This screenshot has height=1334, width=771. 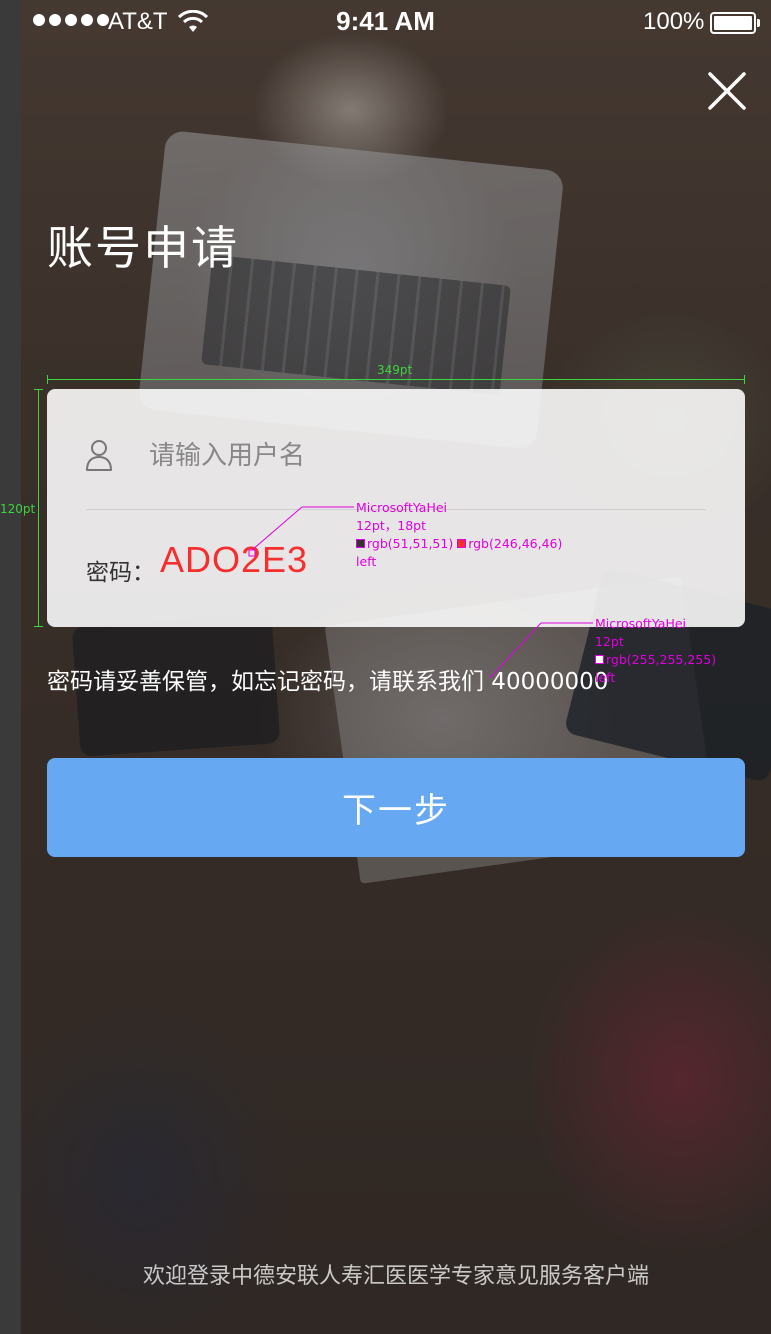 What do you see at coordinates (143, 248) in the screenshot?
I see `page-title: 账号申请` at bounding box center [143, 248].